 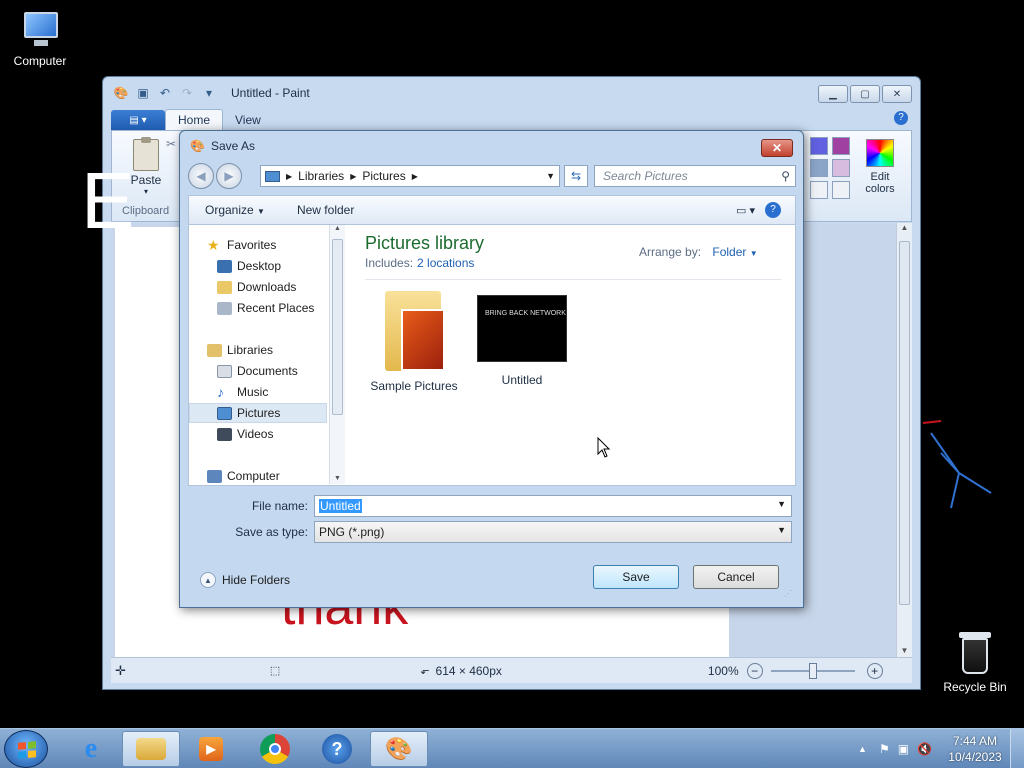 I want to click on organize-button: Organize ▼, so click(x=235, y=210).